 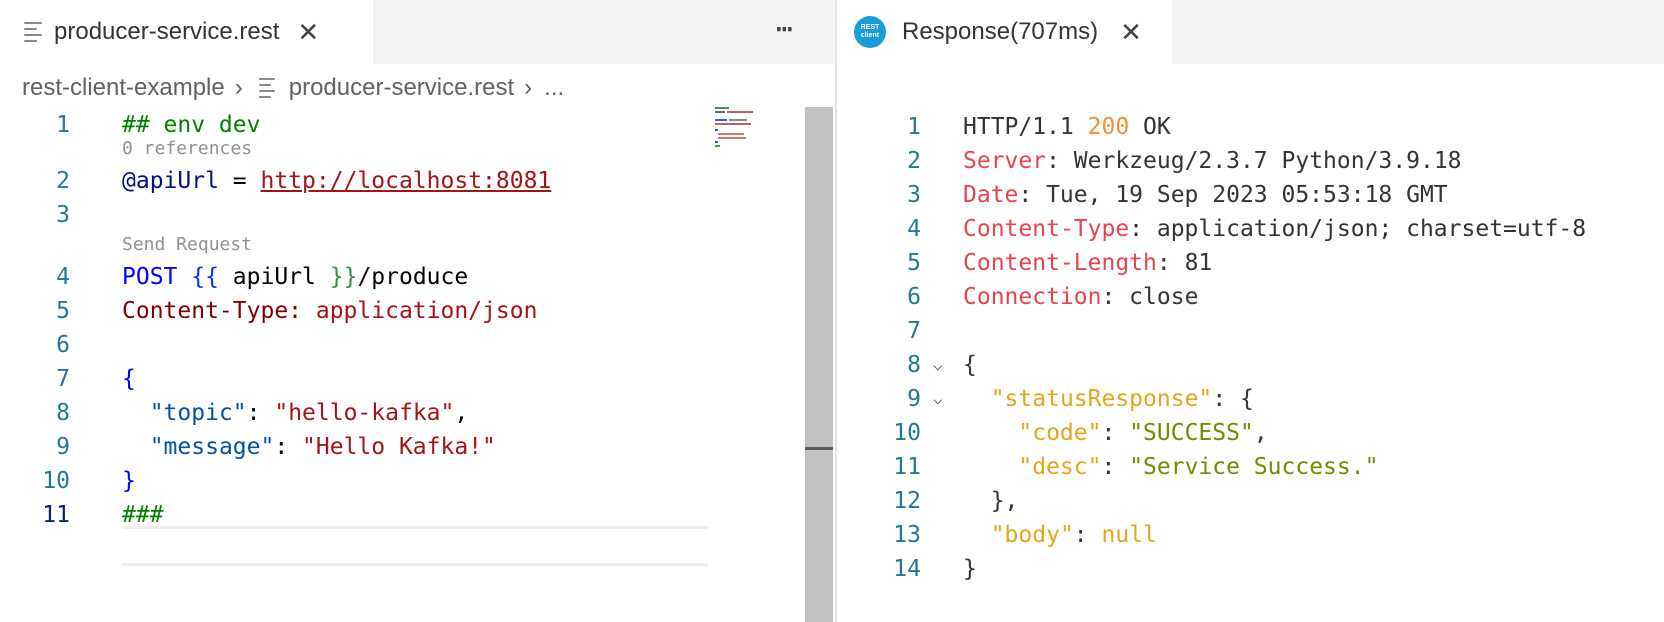 I want to click on code-line: 8 "topic": "hello-kafka",, so click(x=355, y=413).